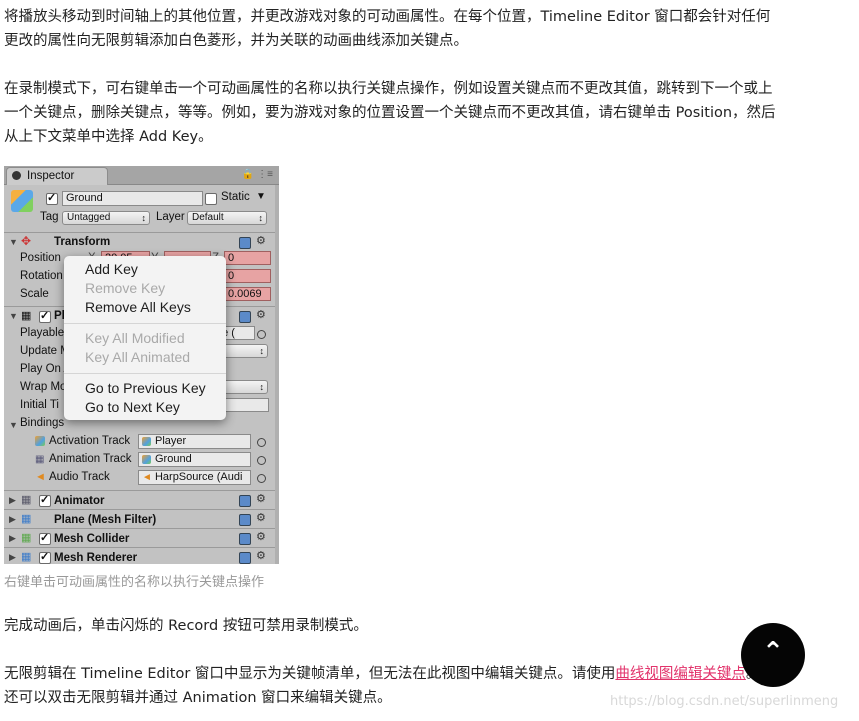  Describe the element at coordinates (40, 258) in the screenshot. I see `position-label: Position` at that location.